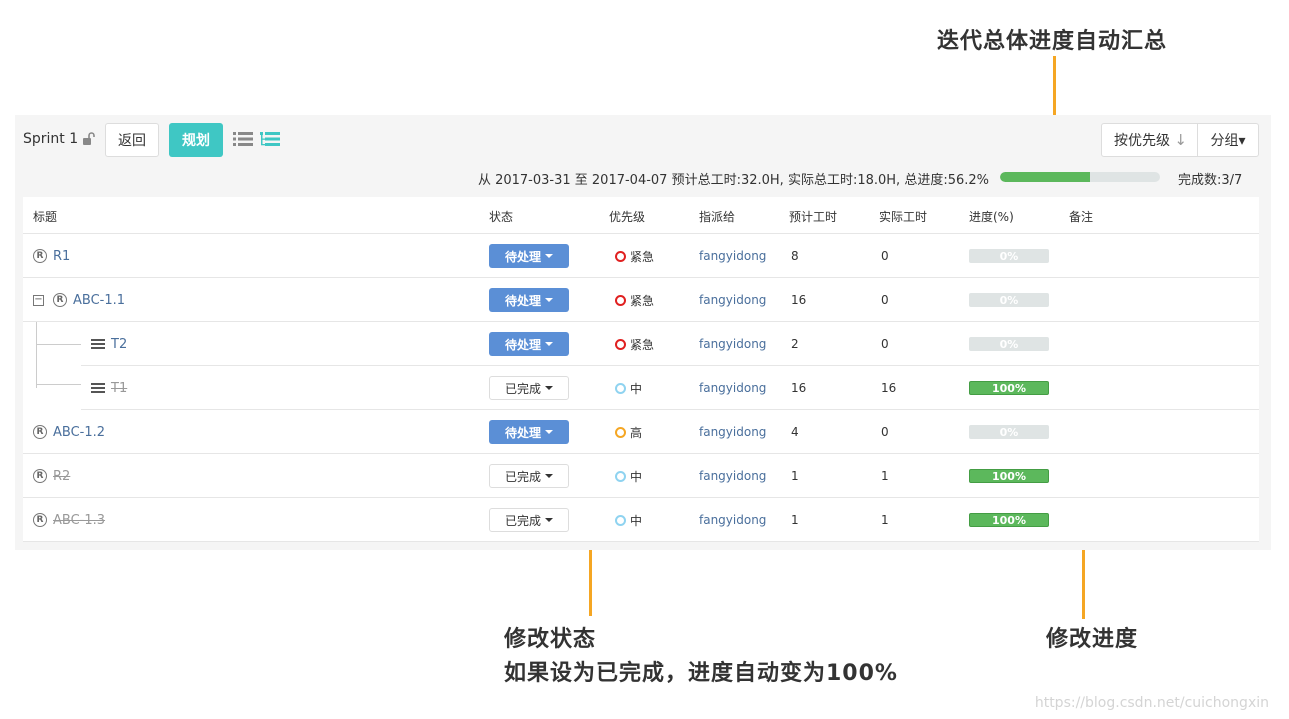 The height and width of the screenshot is (719, 1289). Describe the element at coordinates (795, 344) in the screenshot. I see `estimated-hours: 2` at that location.